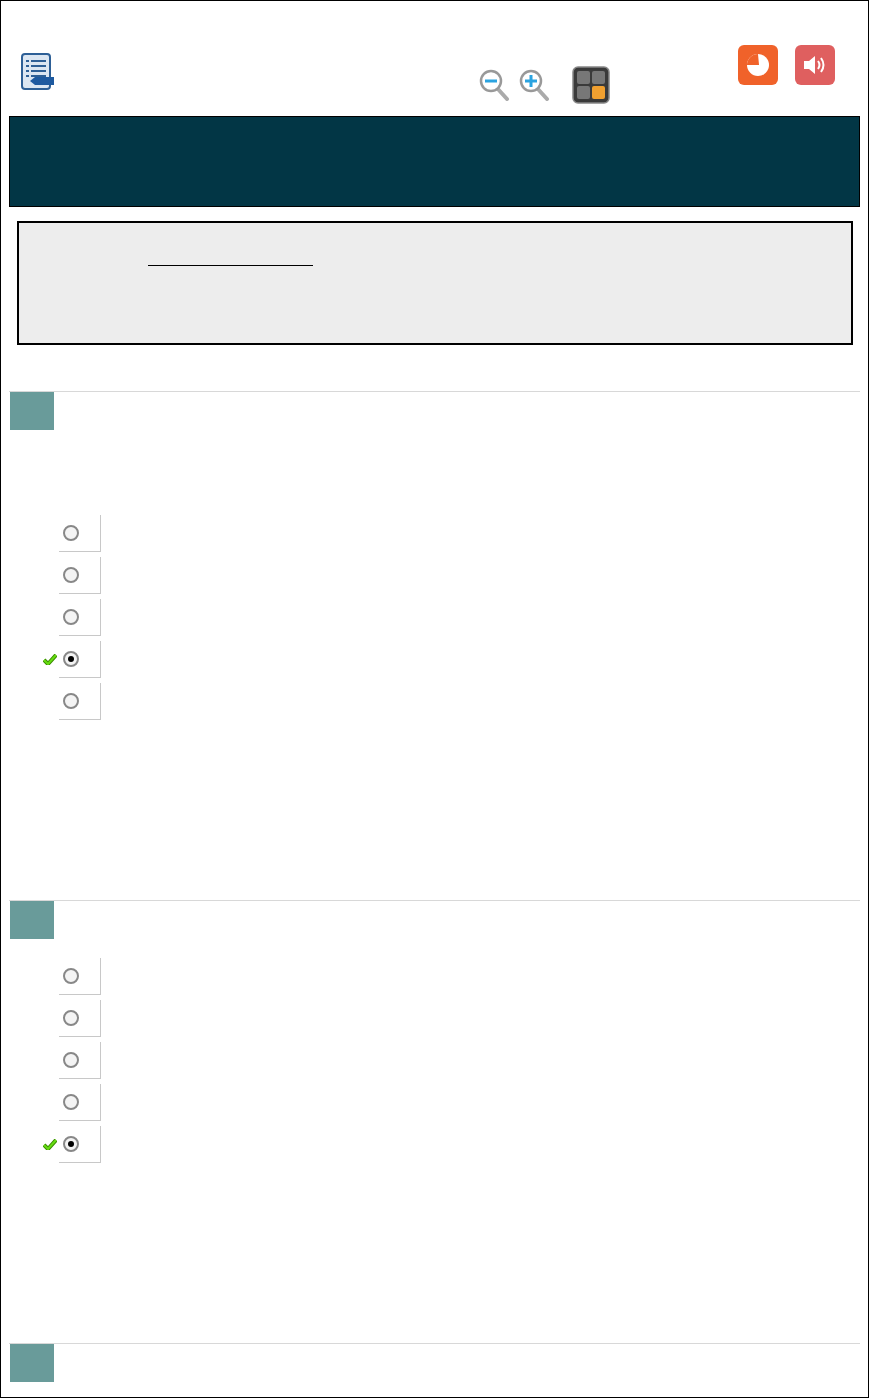 This screenshot has width=869, height=1398. What do you see at coordinates (494, 85) in the screenshot?
I see `zoom-out-icon` at bounding box center [494, 85].